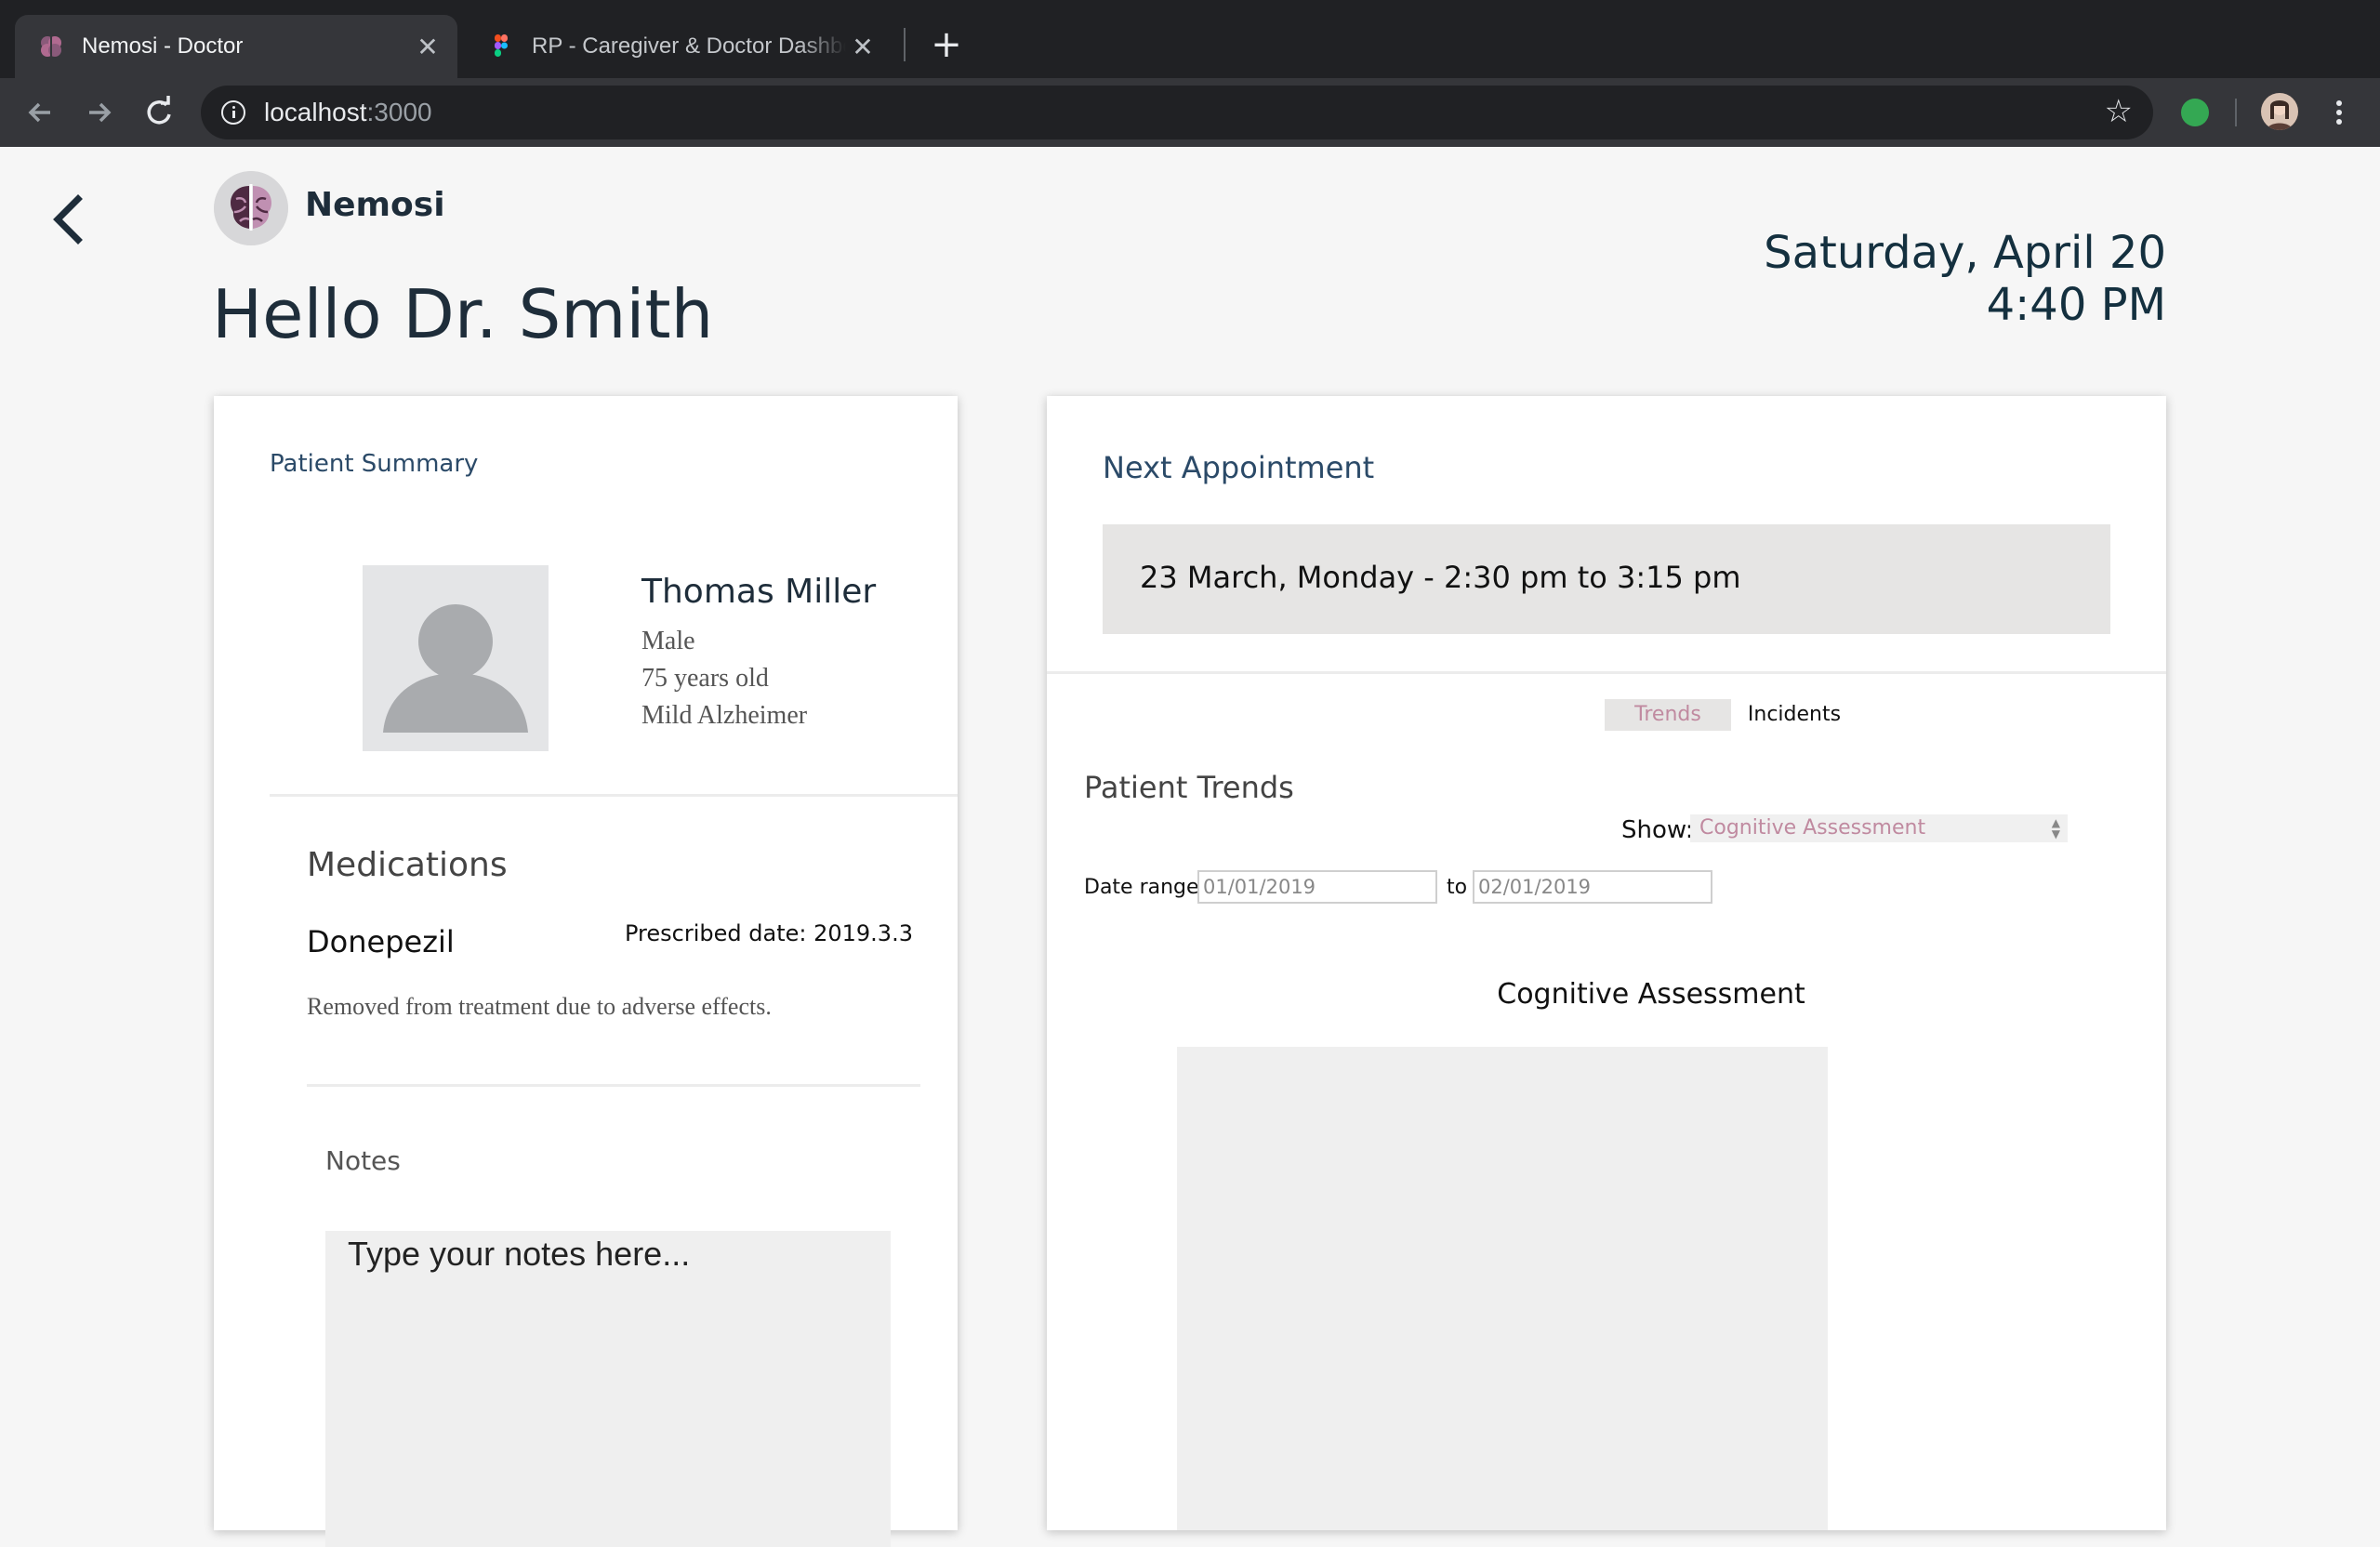  What do you see at coordinates (1812, 828) in the screenshot?
I see `show-metric-value: Cognitive Assessment` at bounding box center [1812, 828].